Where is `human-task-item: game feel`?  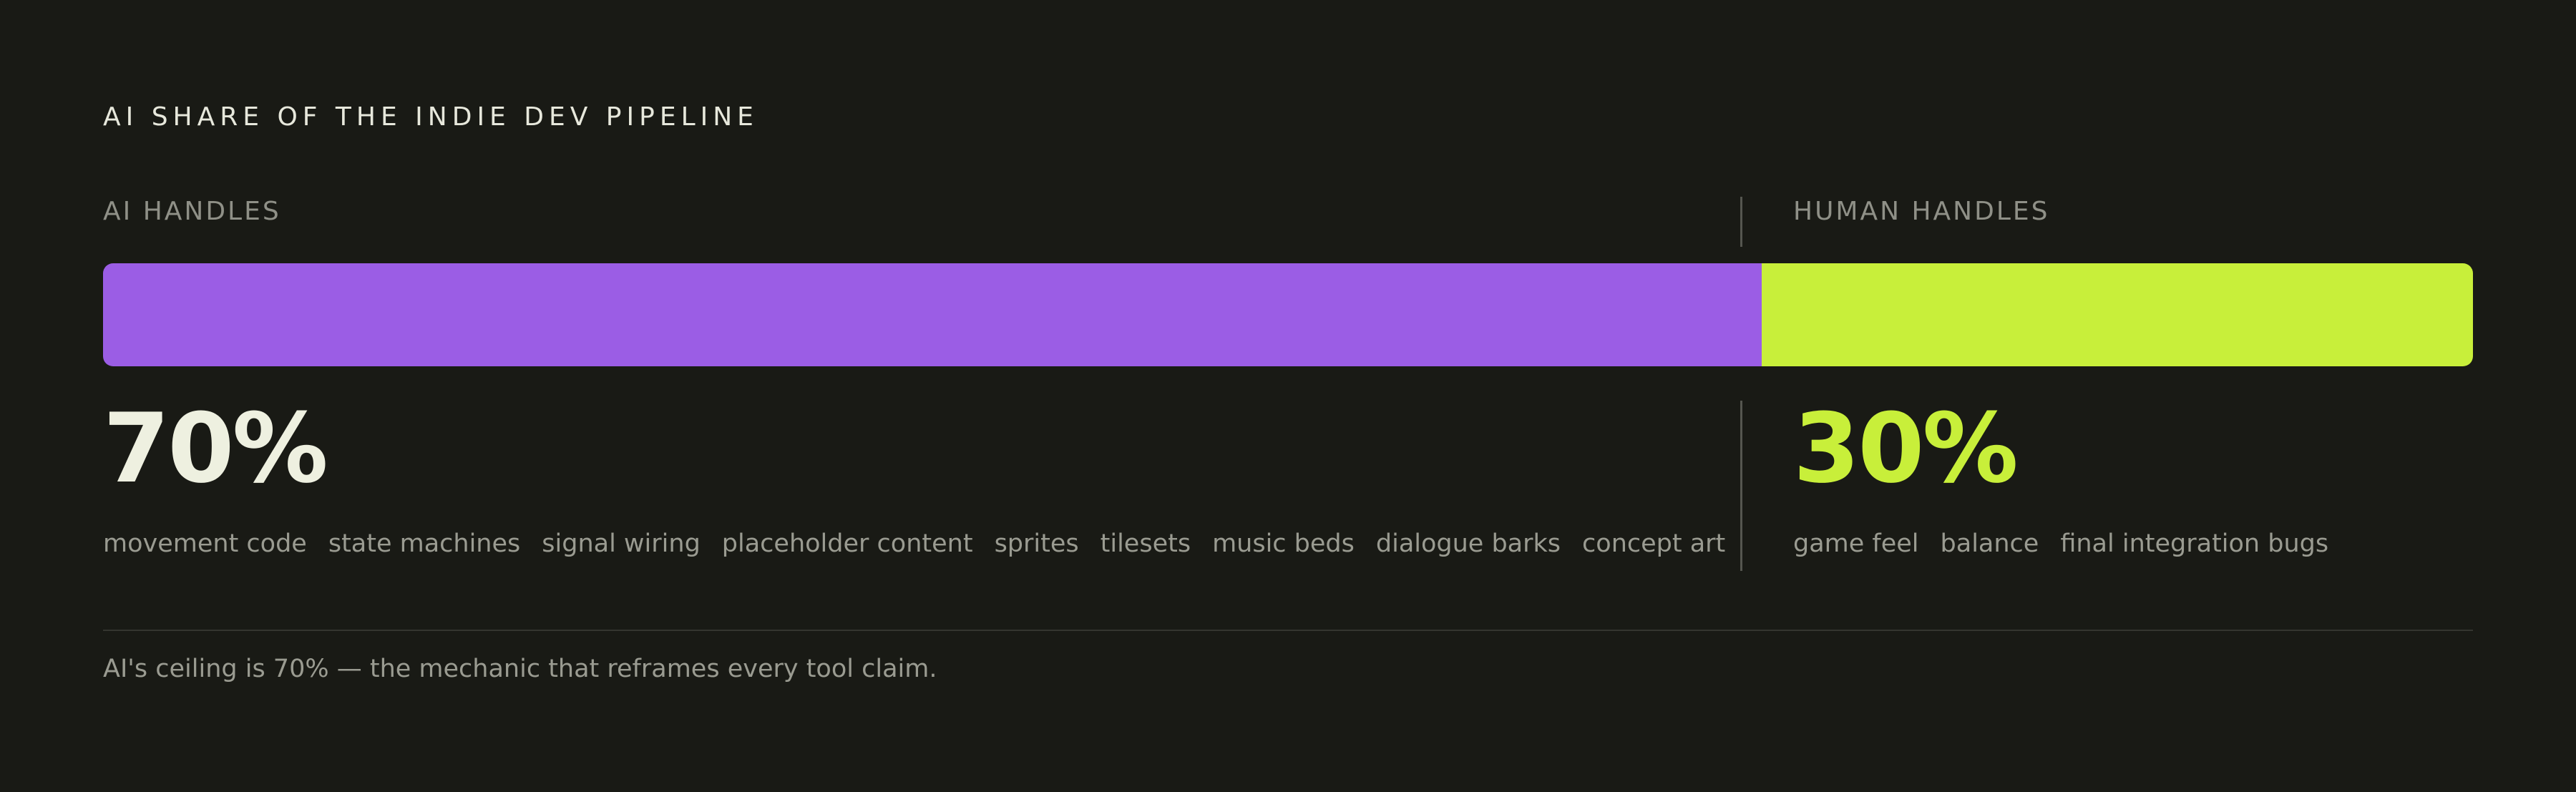
human-task-item: game feel is located at coordinates (1856, 543).